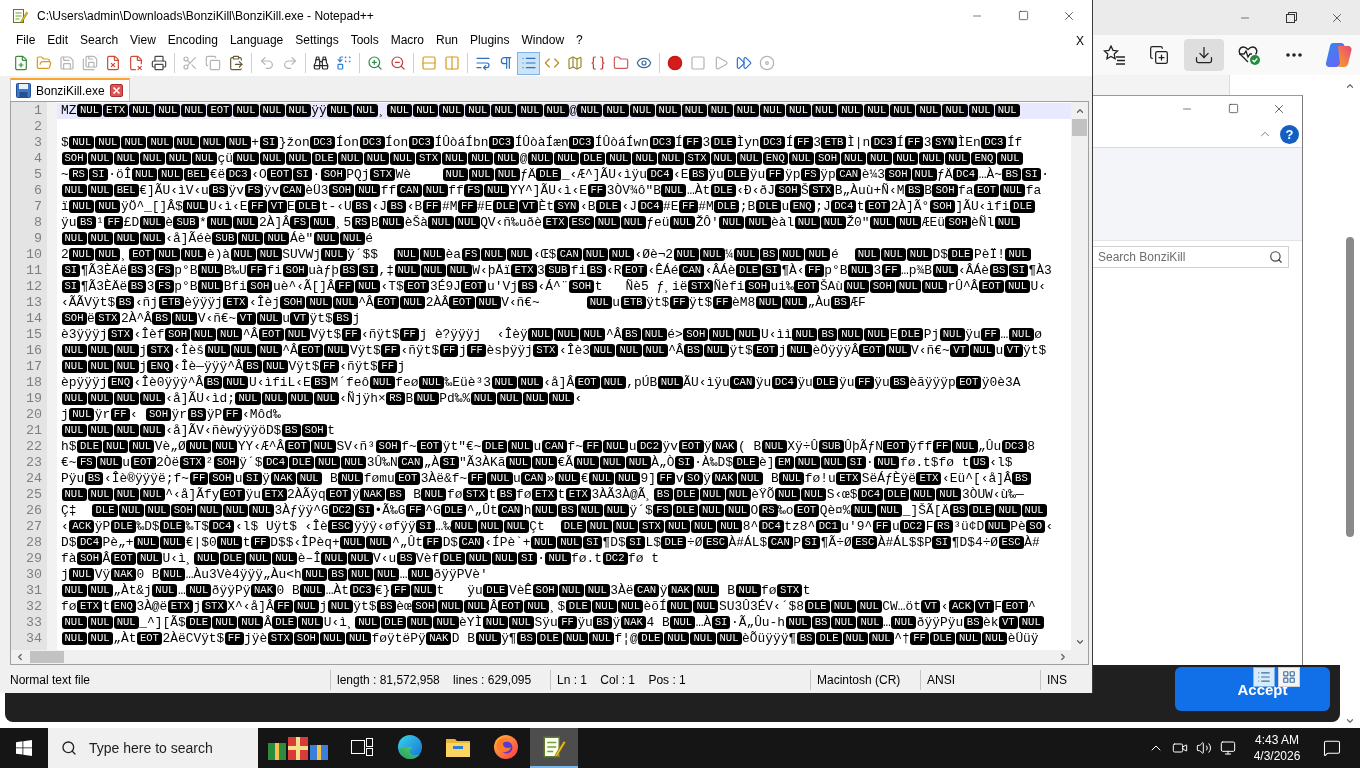  I want to click on code-text: èÕüÿÿÿ¶, so click(769, 638).